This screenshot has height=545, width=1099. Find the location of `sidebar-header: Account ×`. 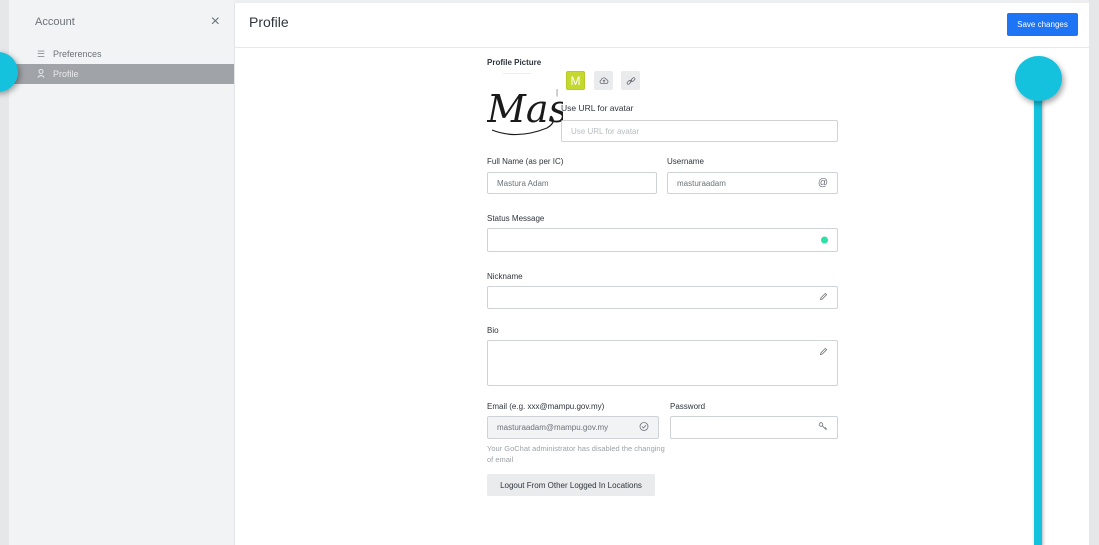

sidebar-header: Account × is located at coordinates (121, 22).